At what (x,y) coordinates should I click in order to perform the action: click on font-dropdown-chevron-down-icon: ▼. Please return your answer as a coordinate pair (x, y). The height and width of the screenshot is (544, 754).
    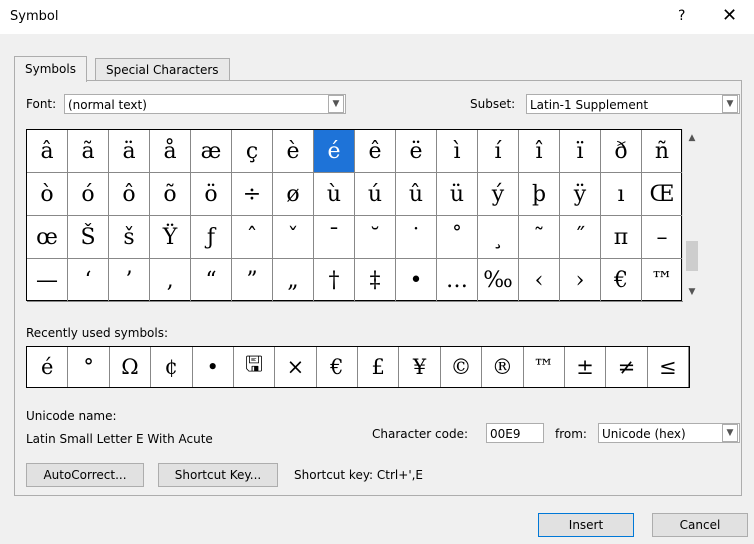
    Looking at the image, I should click on (336, 104).